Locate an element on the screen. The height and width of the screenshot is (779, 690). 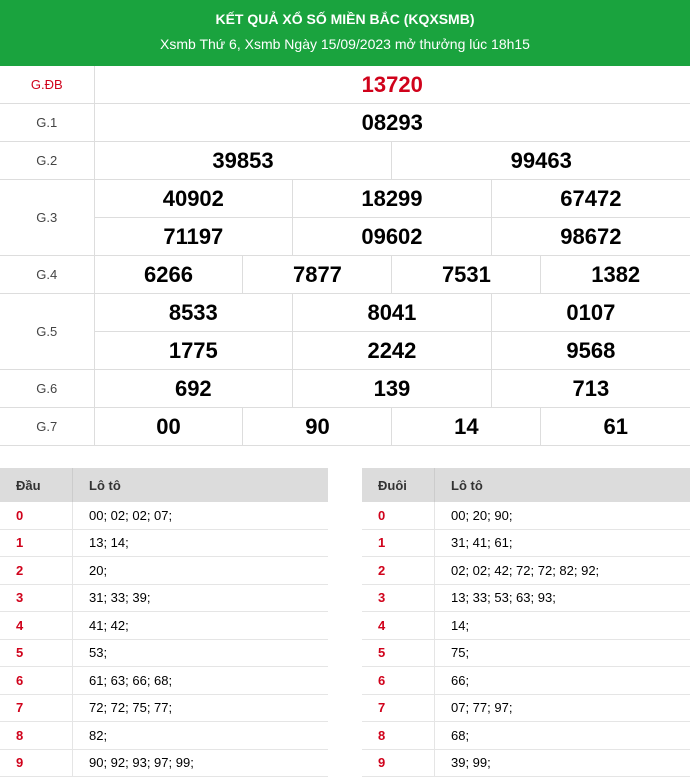
table-row: 0 00; 20; 90; is located at coordinates (526, 516).